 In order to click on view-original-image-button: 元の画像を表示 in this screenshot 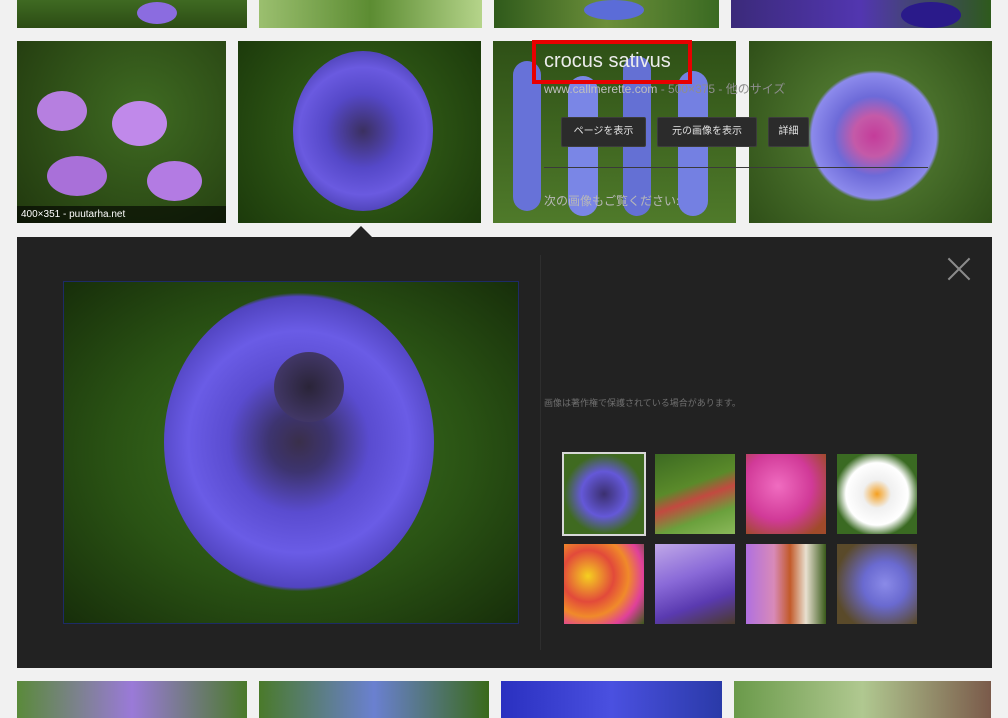, I will do `click(707, 132)`.